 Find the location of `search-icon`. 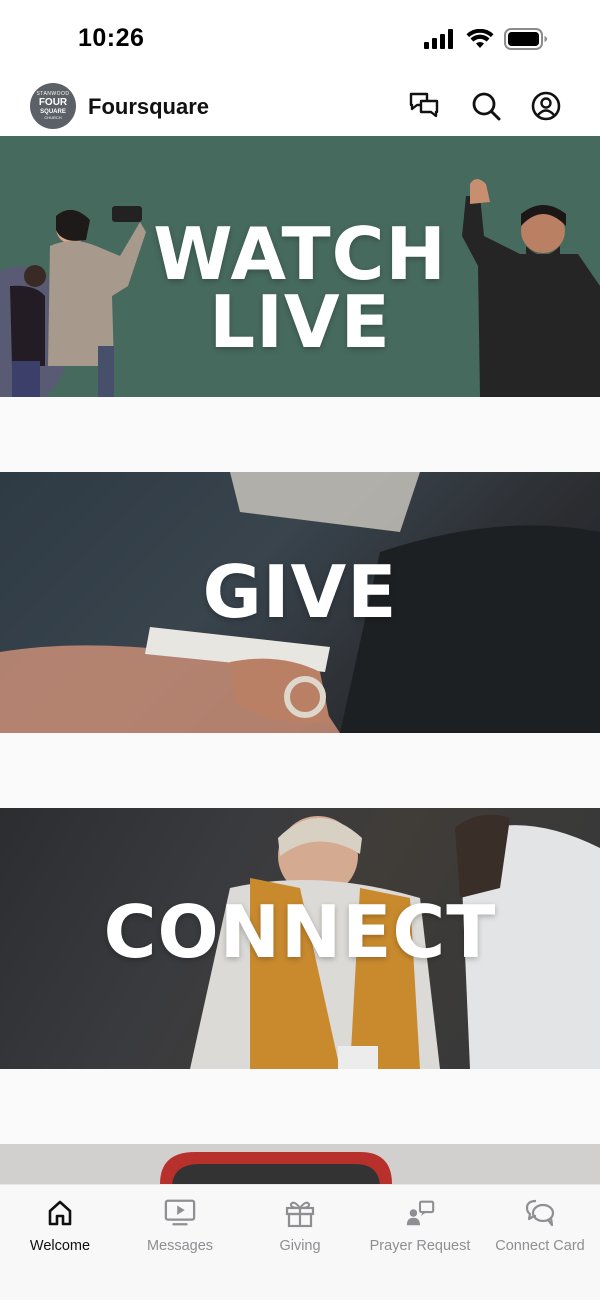

search-icon is located at coordinates (486, 106).